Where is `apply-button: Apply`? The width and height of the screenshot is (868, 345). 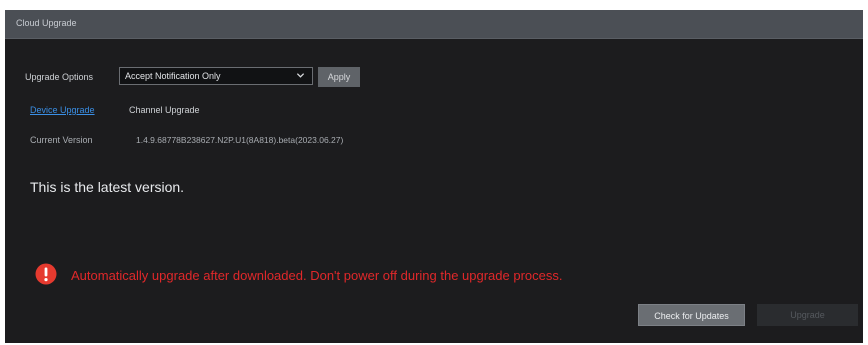 apply-button: Apply is located at coordinates (339, 77).